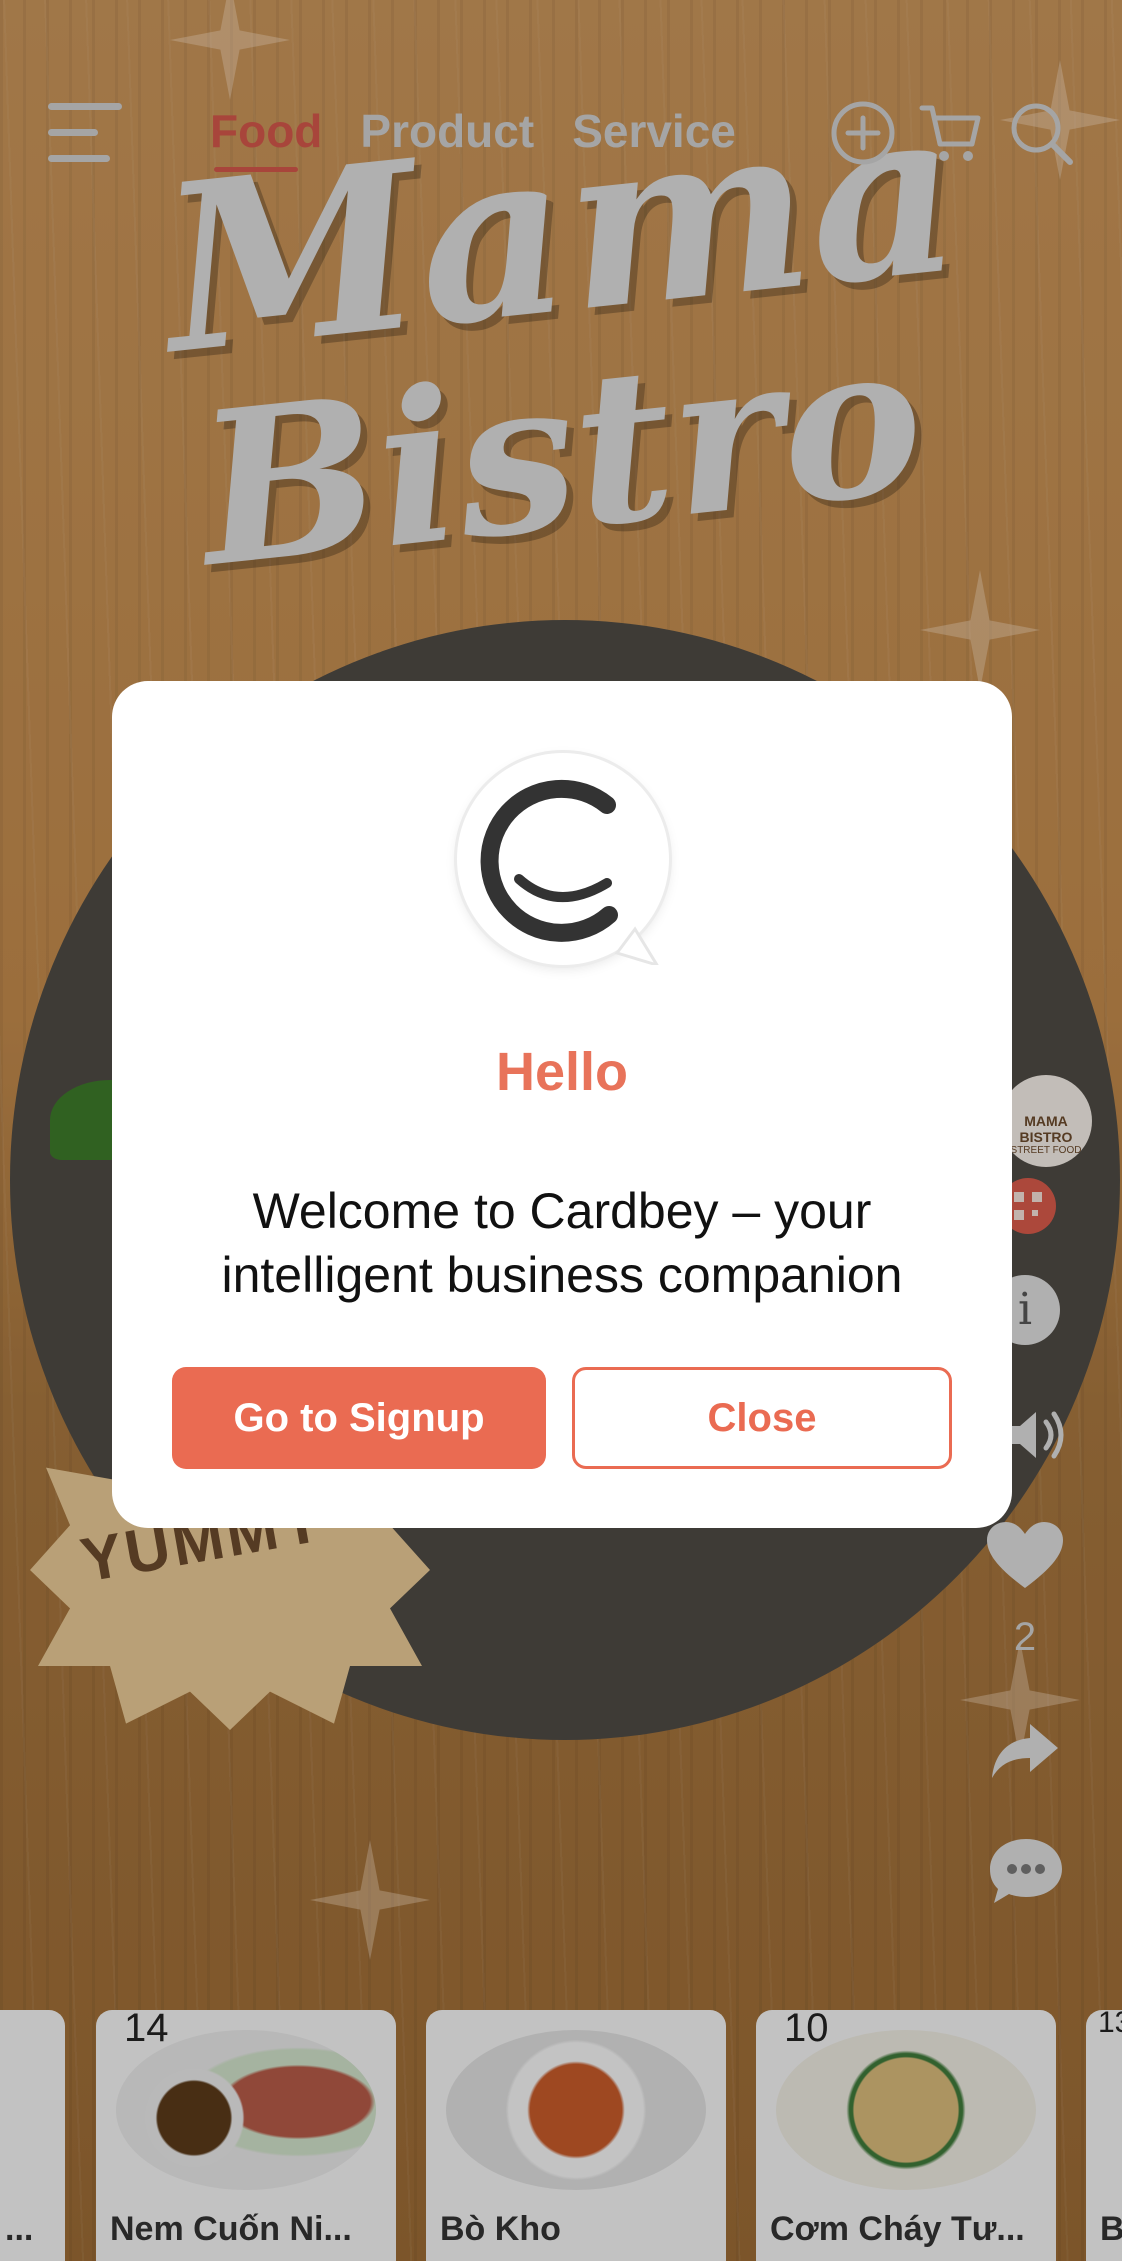  I want to click on dialog-title: Hello, so click(562, 1072).